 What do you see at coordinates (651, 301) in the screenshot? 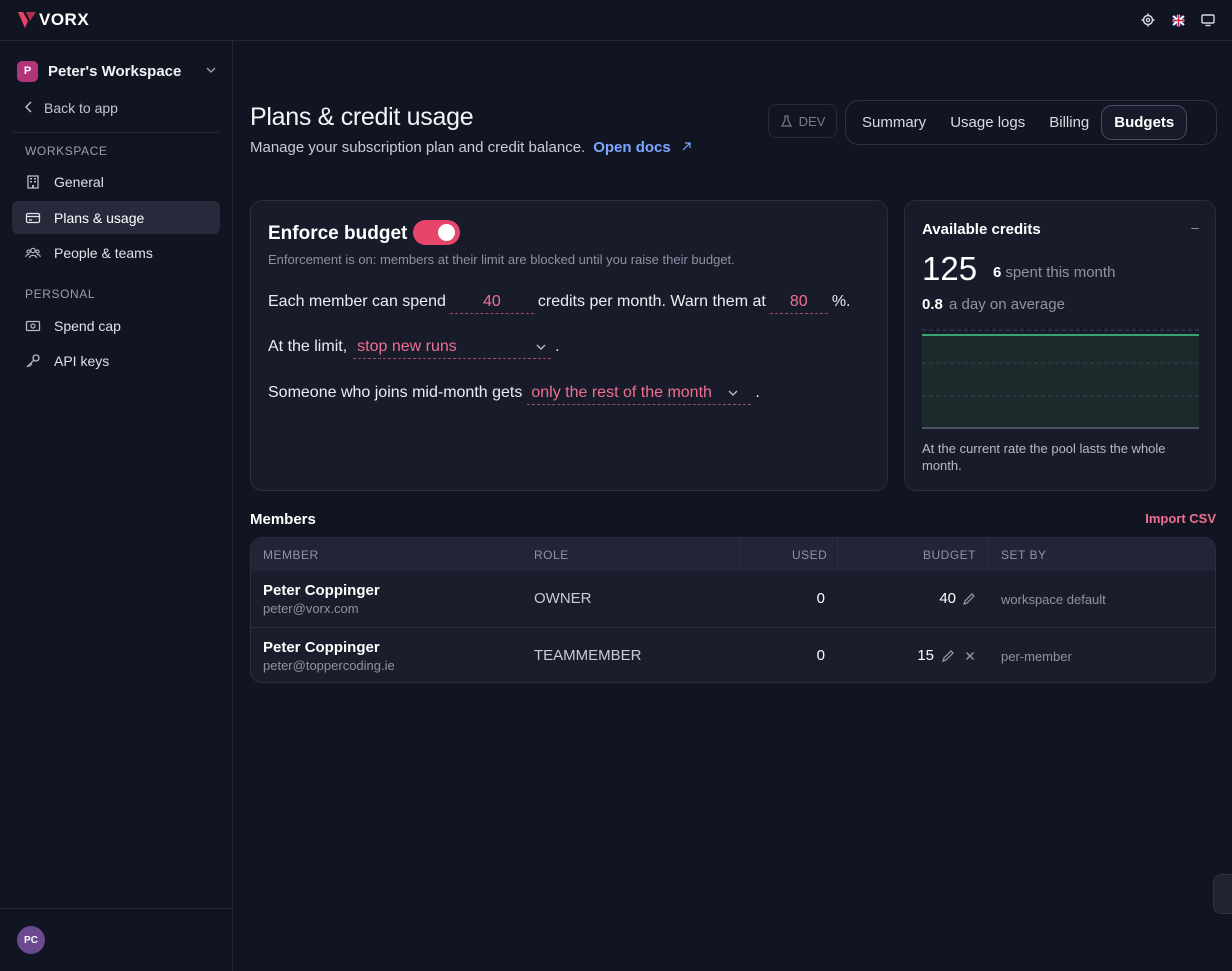
I see `spend-rule-text-b: credits per month. Warn them at` at bounding box center [651, 301].